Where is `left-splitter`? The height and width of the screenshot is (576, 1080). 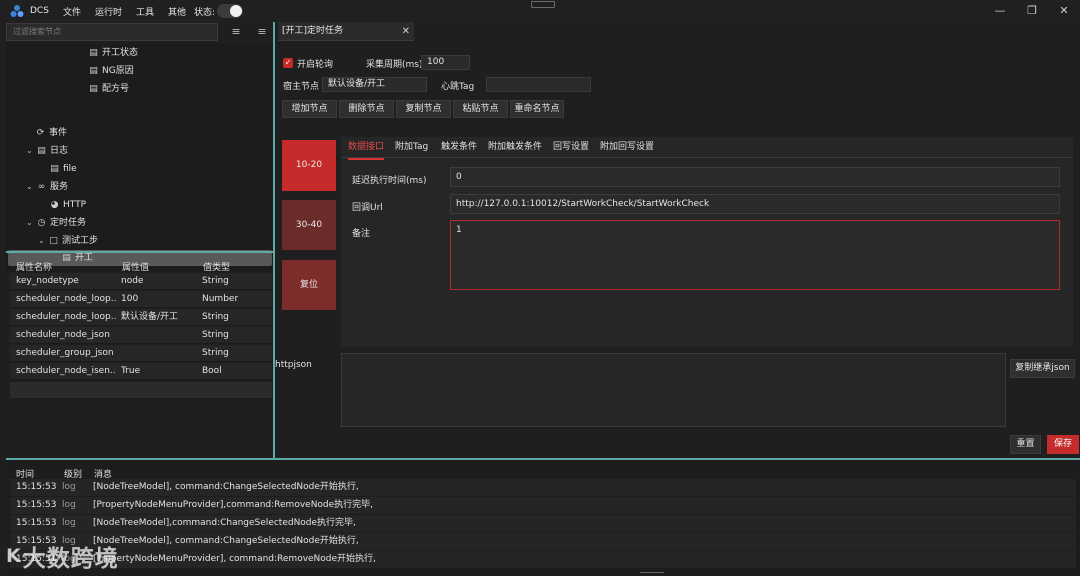
left-splitter is located at coordinates (139, 252).